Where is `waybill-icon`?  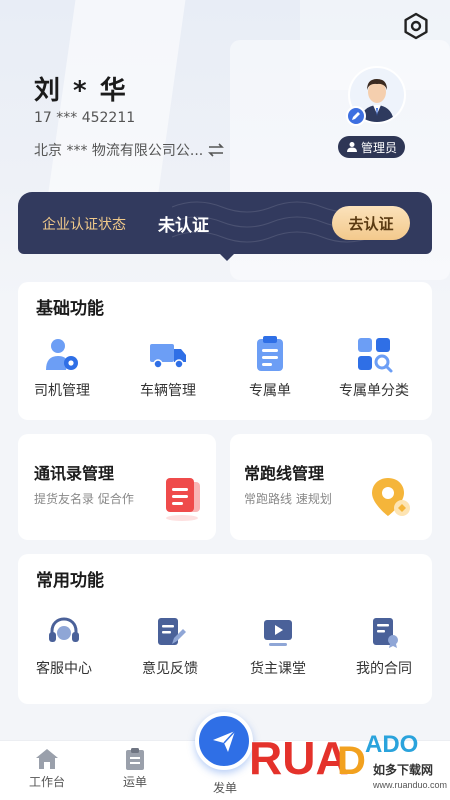 waybill-icon is located at coordinates (135, 759).